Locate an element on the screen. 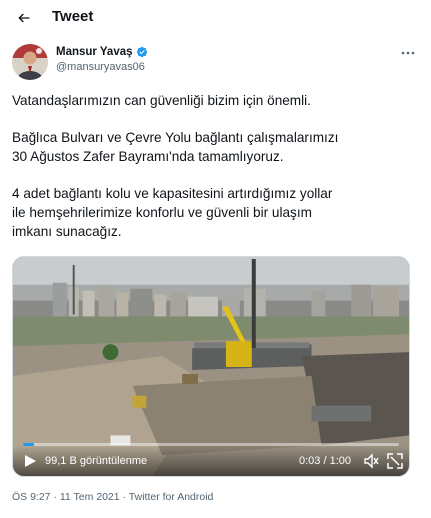  back-button is located at coordinates (24, 18).